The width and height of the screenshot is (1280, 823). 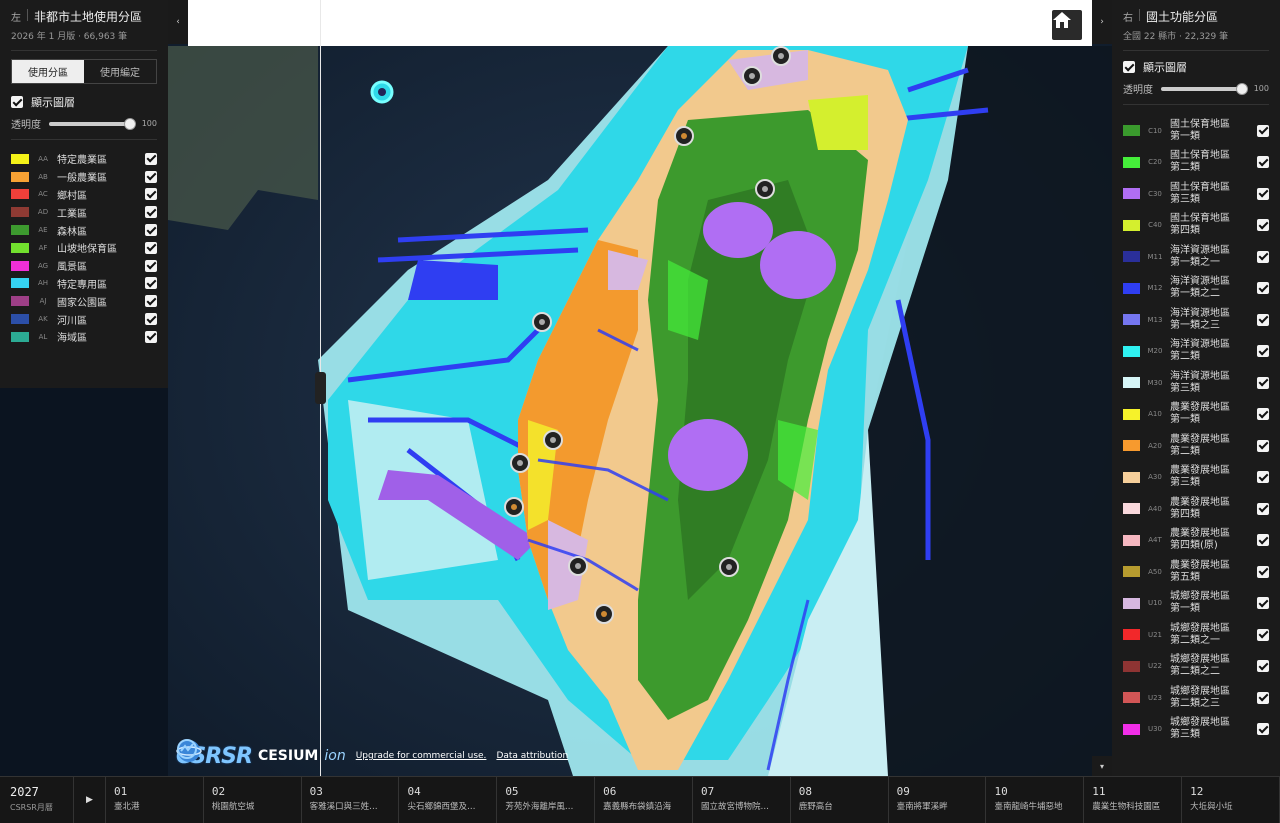 I want to click on legend-row: U21 城鄉發展地區 第二類之一, so click(x=1196, y=635).